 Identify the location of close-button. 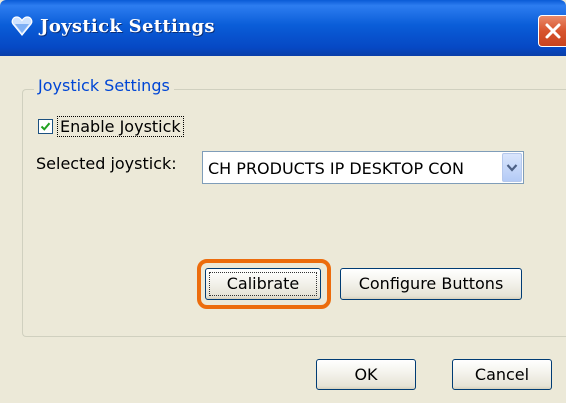
(552, 31).